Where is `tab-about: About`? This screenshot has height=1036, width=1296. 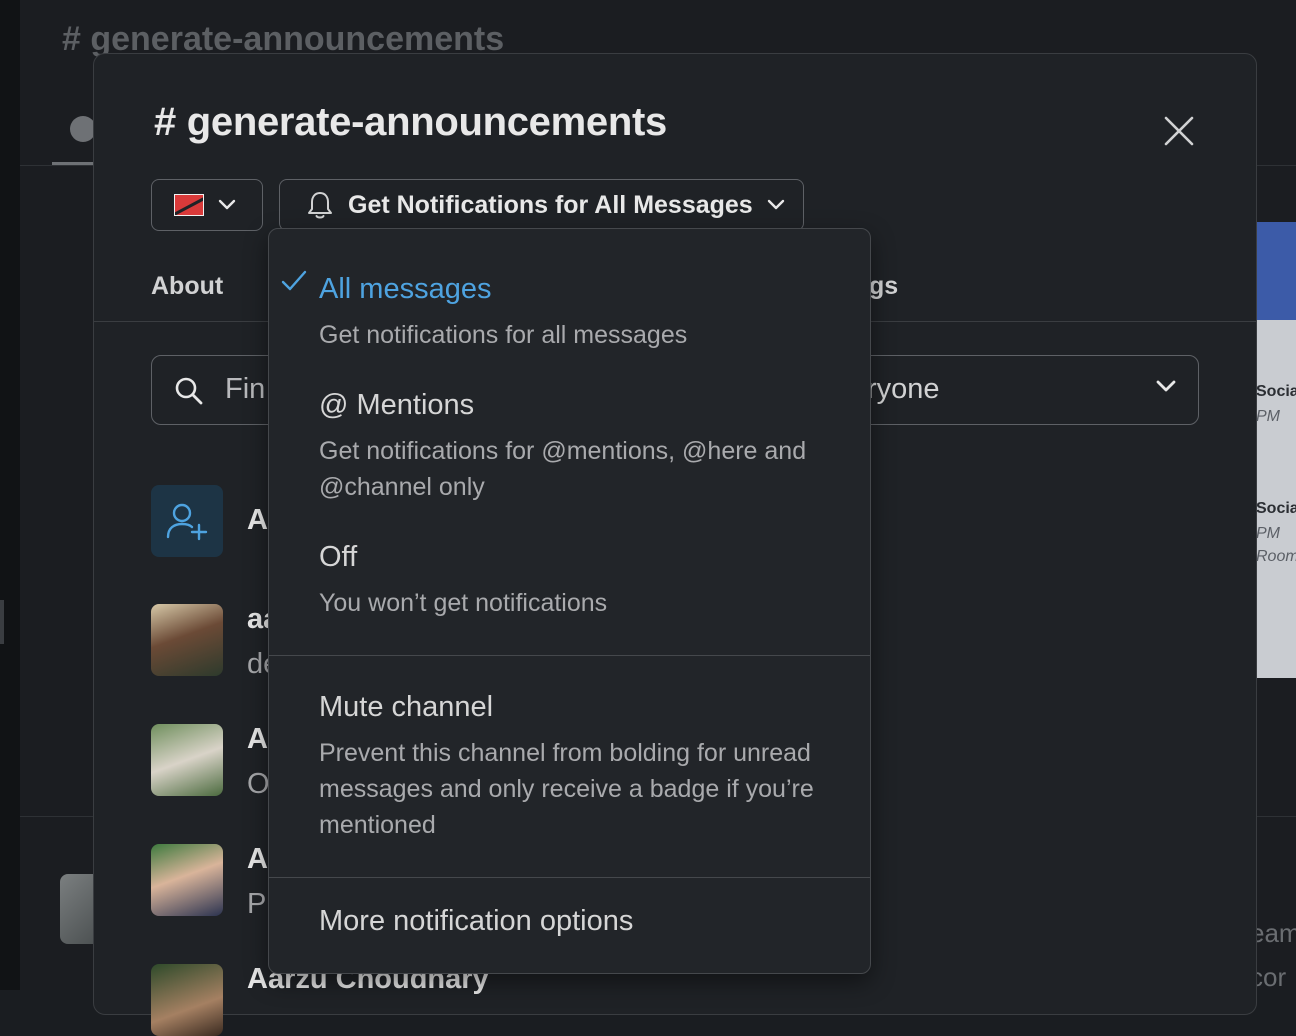 tab-about: About is located at coordinates (187, 286).